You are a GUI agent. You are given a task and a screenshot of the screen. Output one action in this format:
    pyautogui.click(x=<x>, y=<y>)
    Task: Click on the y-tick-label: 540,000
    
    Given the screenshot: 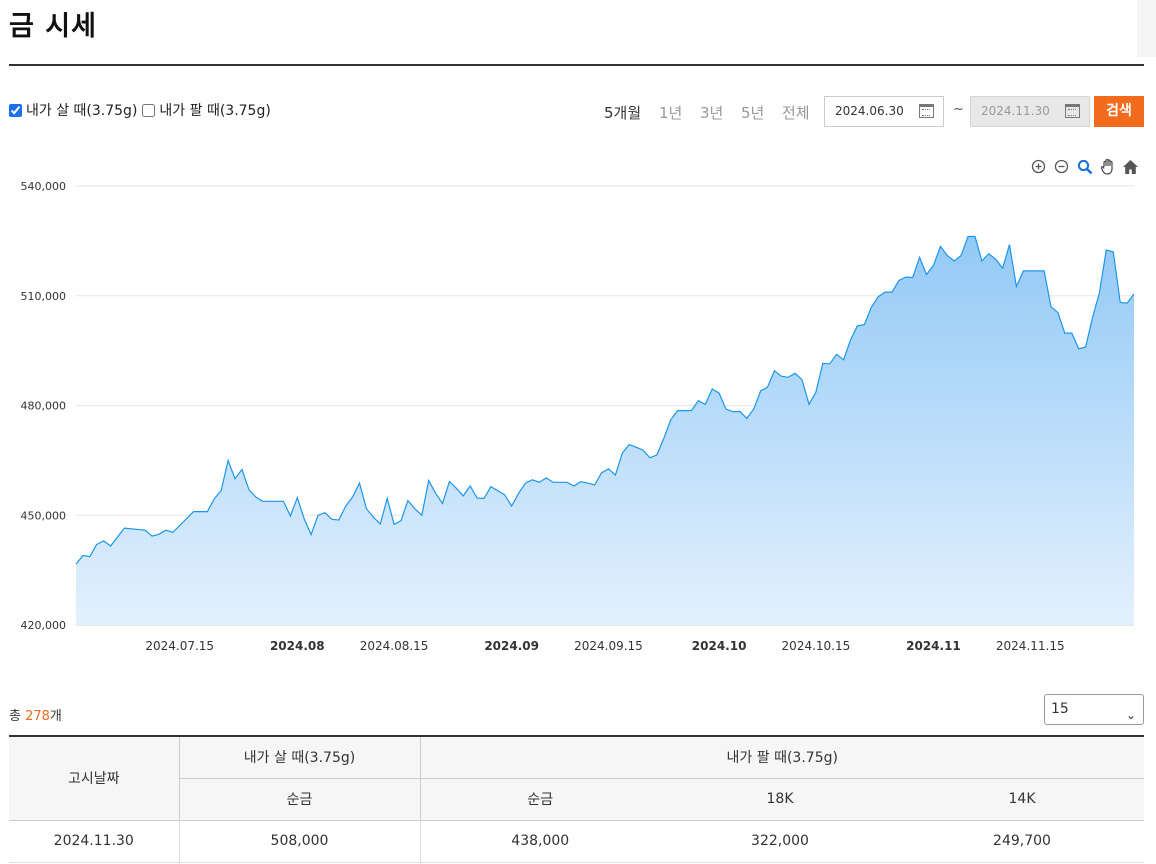 What is the action you would take?
    pyautogui.click(x=44, y=186)
    